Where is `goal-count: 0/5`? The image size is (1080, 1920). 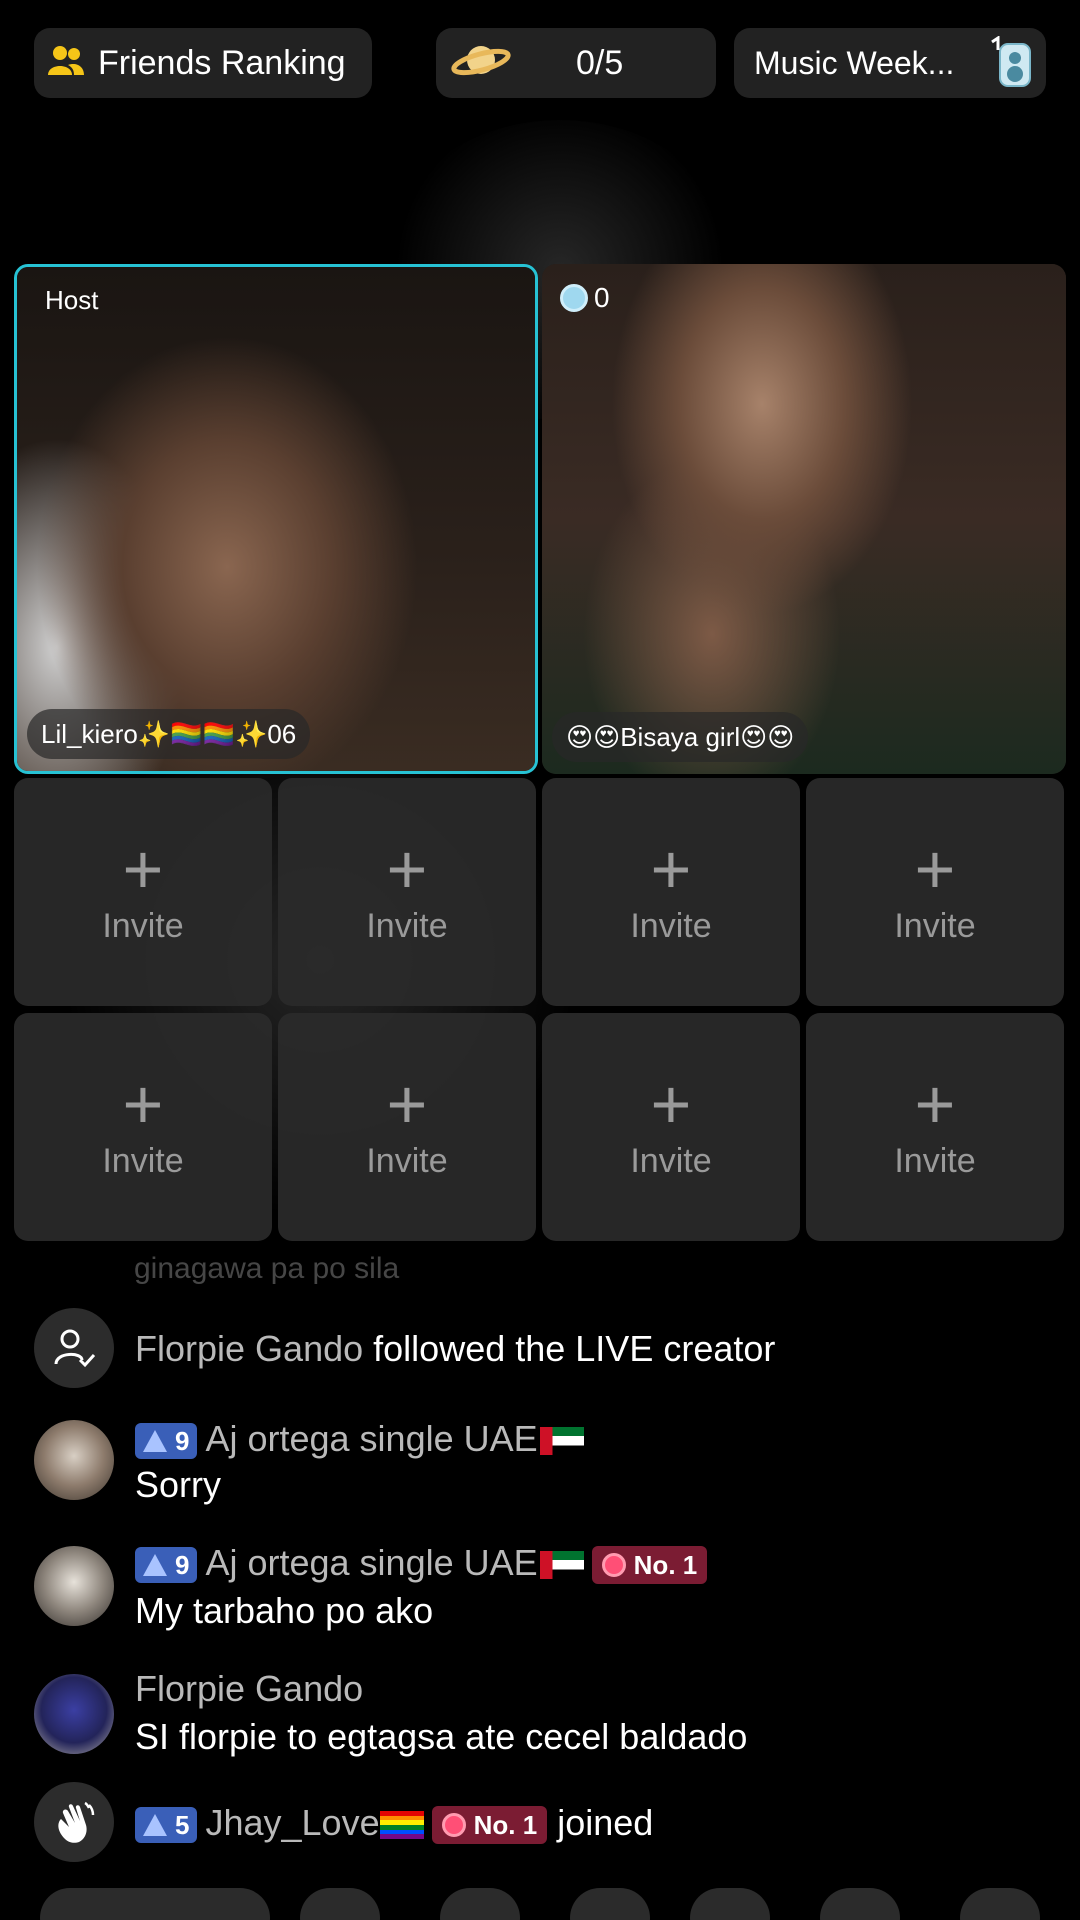 goal-count: 0/5 is located at coordinates (600, 62).